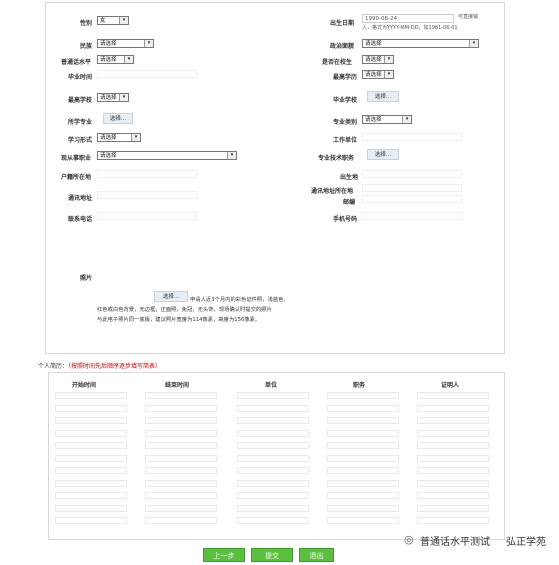 This screenshot has height=565, width=559. I want to click on mandarin-select: 请选择 ▾, so click(115, 59).